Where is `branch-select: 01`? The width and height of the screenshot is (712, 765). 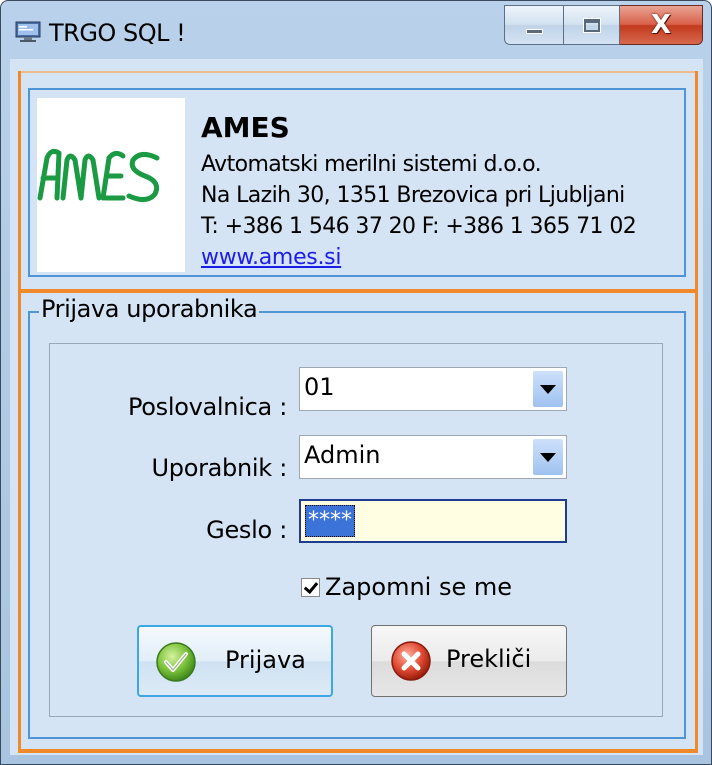
branch-select: 01 is located at coordinates (433, 389).